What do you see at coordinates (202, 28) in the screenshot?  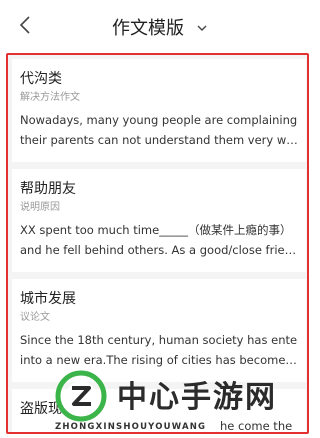 I see `chevron-down-icon` at bounding box center [202, 28].